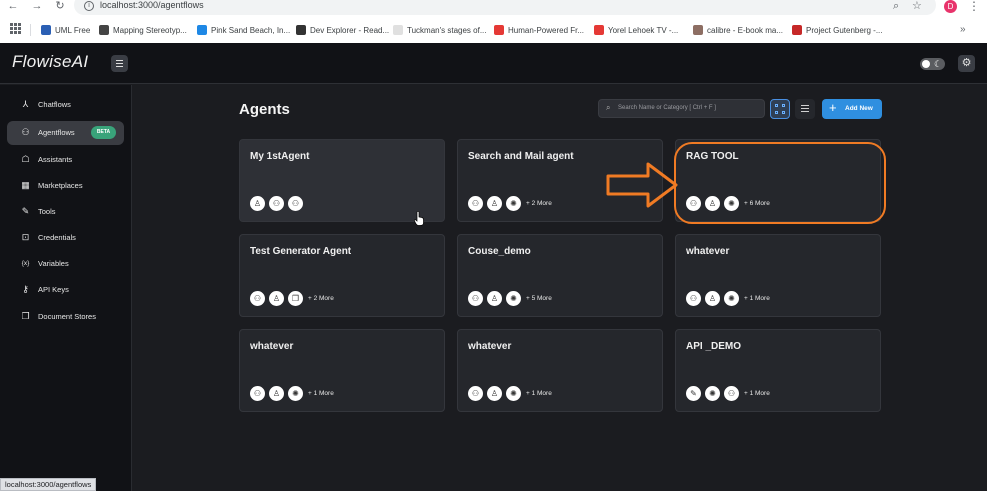 The height and width of the screenshot is (491, 987). Describe the element at coordinates (896, 6) in the screenshot. I see `zoom-icon: ⌕` at that location.